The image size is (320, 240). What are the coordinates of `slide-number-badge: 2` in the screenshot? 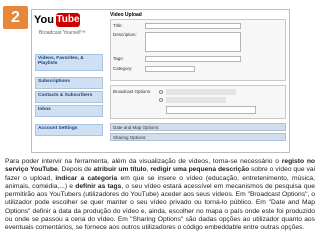 It's located at (15, 17).